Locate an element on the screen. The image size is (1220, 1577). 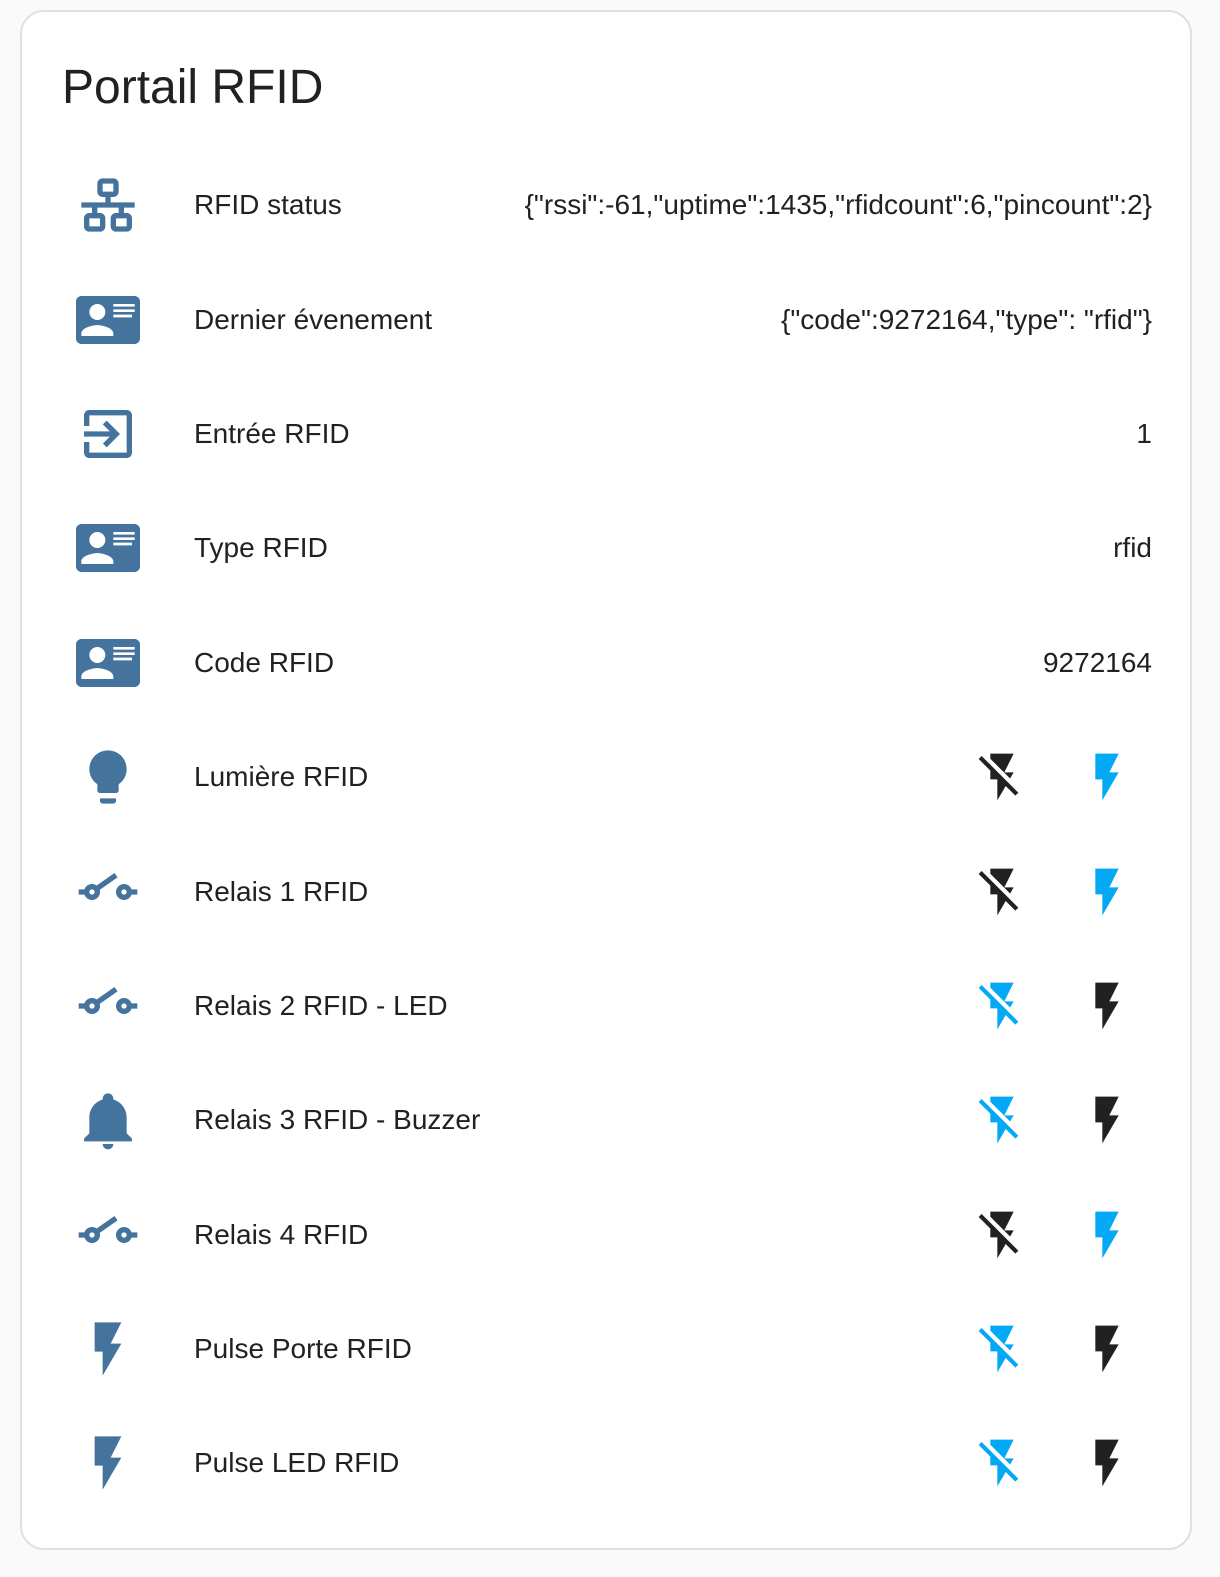
bell-icon is located at coordinates (108, 1120).